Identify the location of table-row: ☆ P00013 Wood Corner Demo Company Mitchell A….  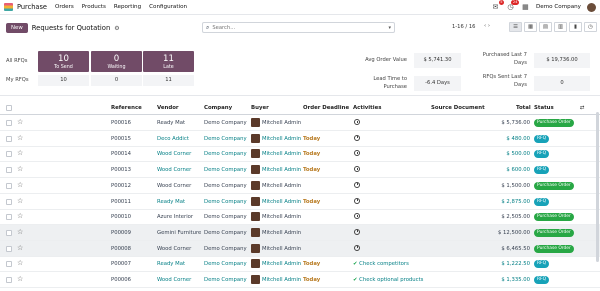
(300, 170).